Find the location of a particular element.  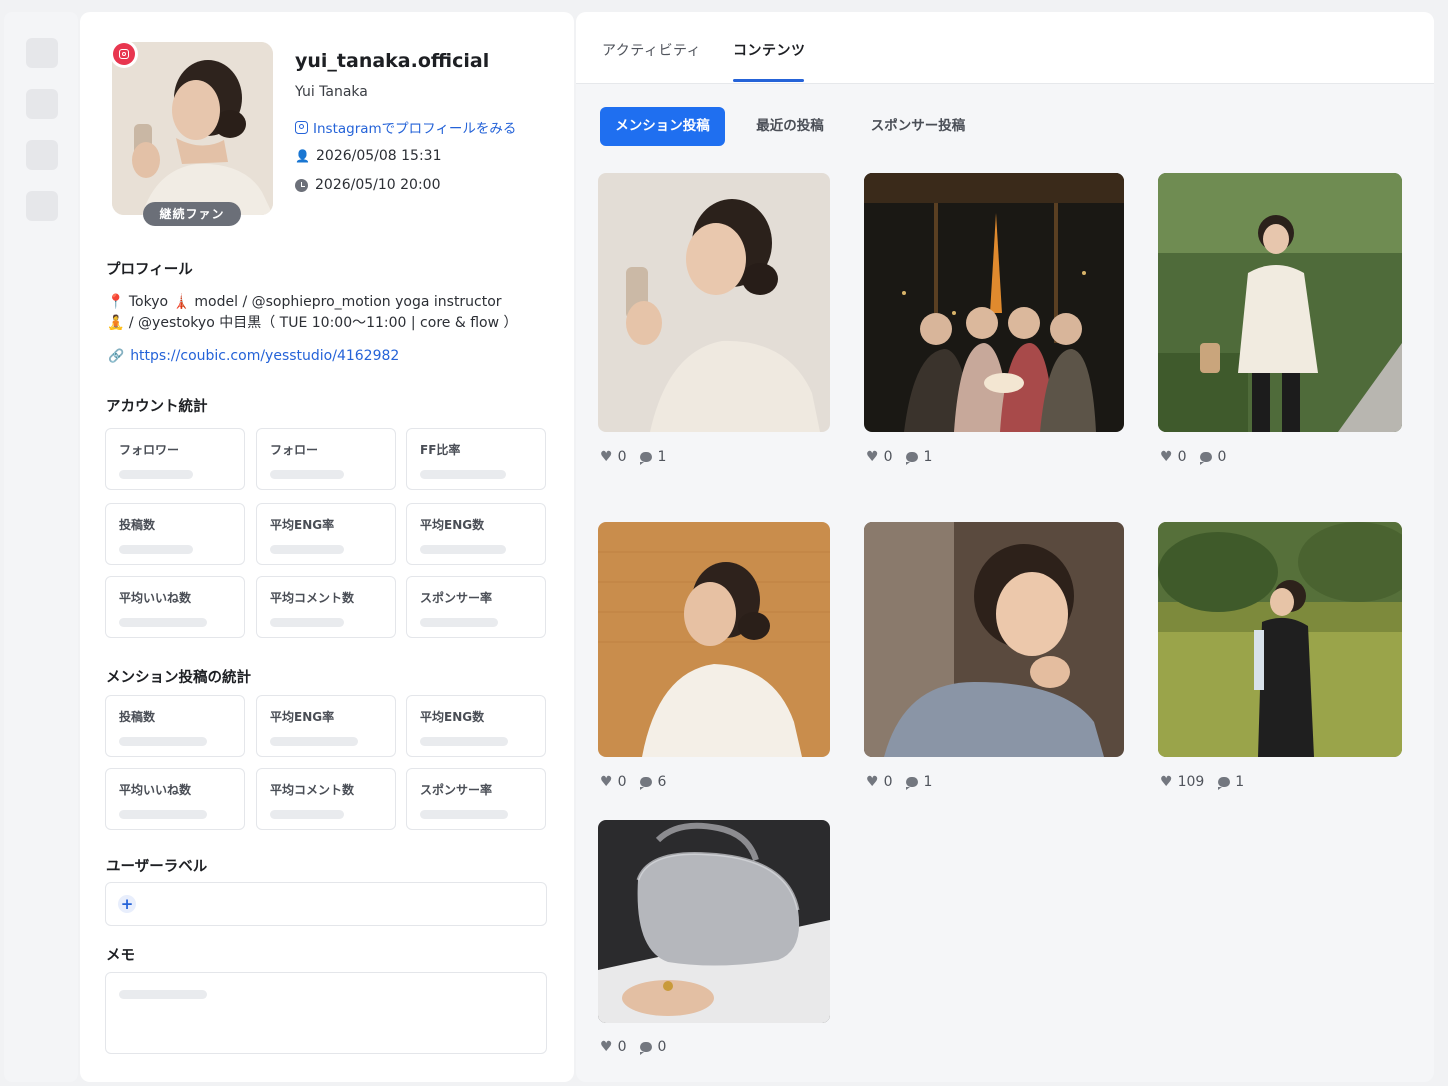

add-label-button: + is located at coordinates (127, 904).